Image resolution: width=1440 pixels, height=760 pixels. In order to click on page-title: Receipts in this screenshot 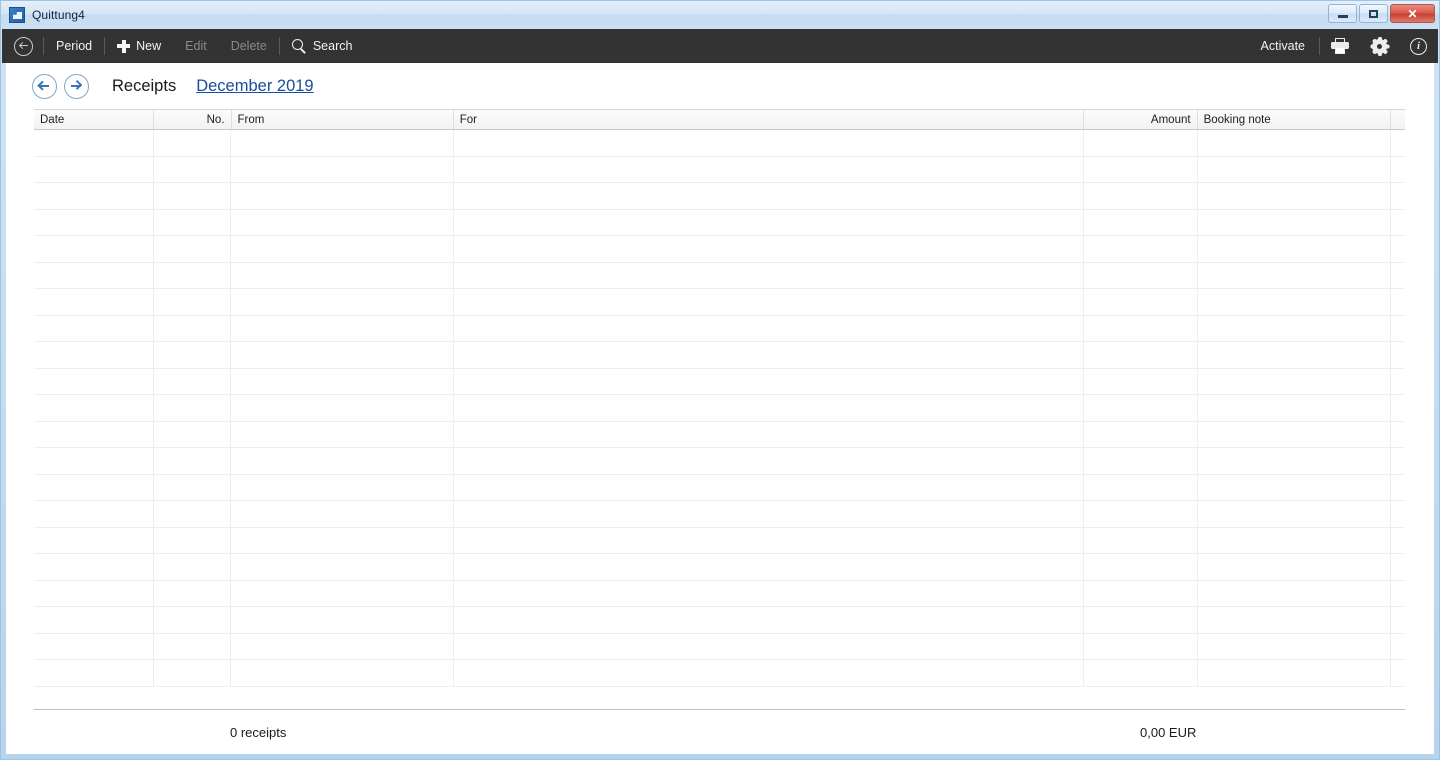, I will do `click(144, 85)`.